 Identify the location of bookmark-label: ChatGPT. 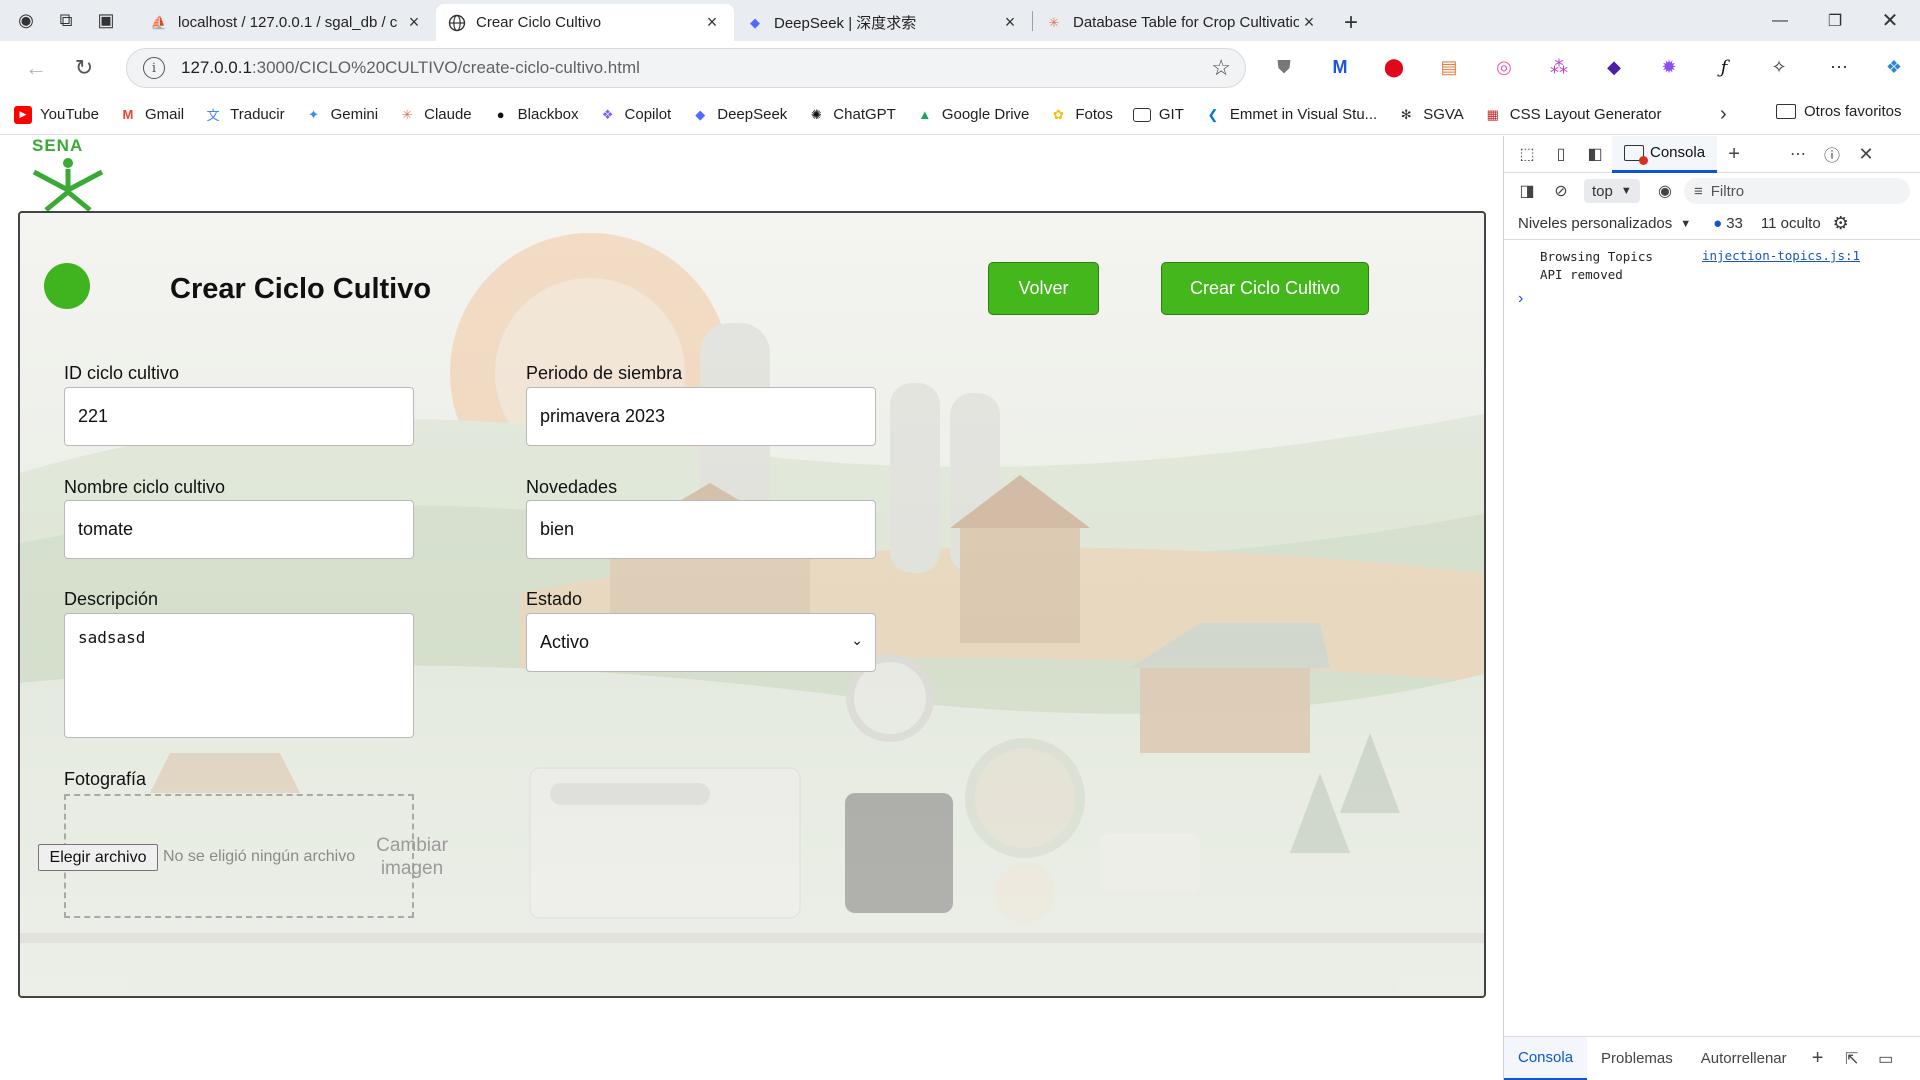
(864, 114).